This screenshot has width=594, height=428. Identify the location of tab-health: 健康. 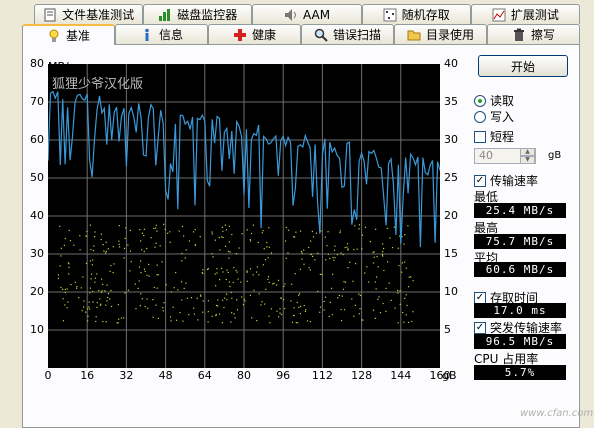
(254, 34).